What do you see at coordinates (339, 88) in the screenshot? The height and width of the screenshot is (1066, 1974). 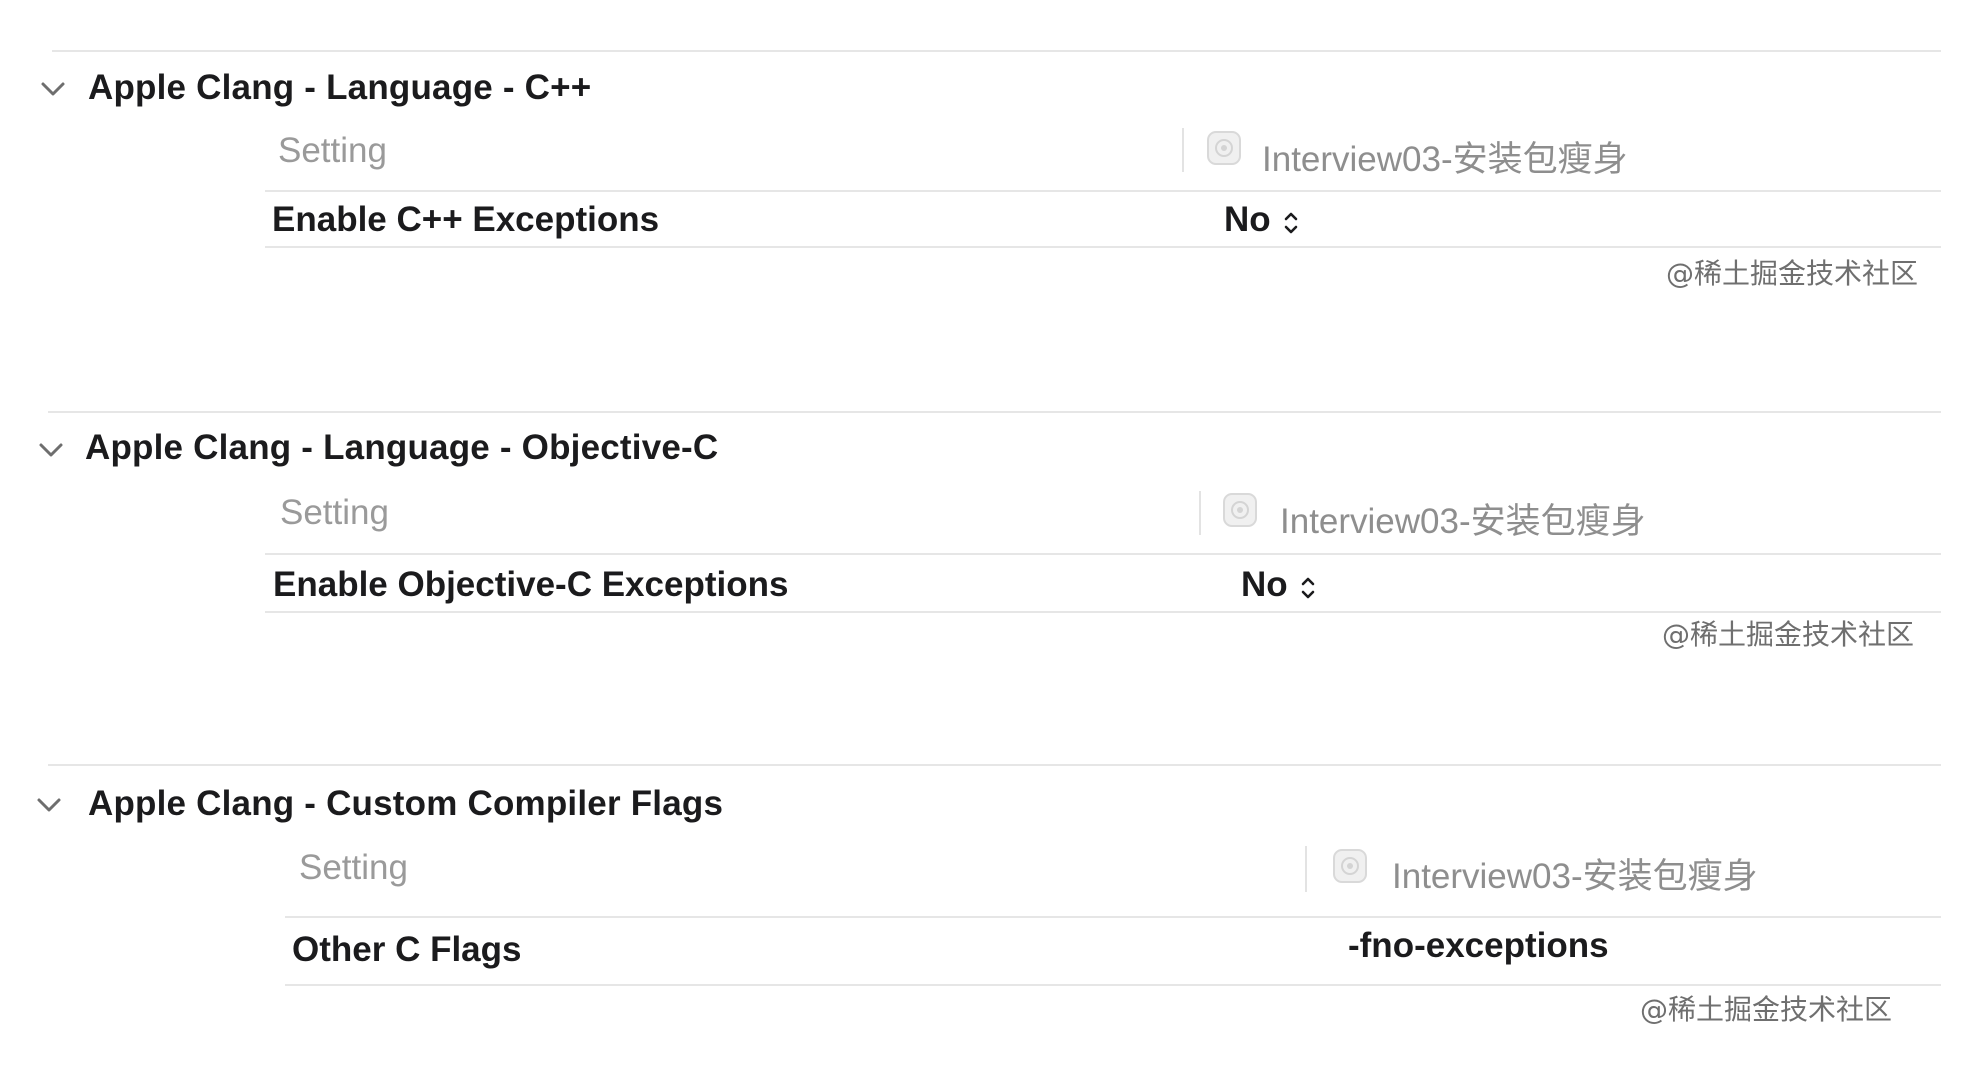 I see `section-title: Apple Clang - Language - C++` at bounding box center [339, 88].